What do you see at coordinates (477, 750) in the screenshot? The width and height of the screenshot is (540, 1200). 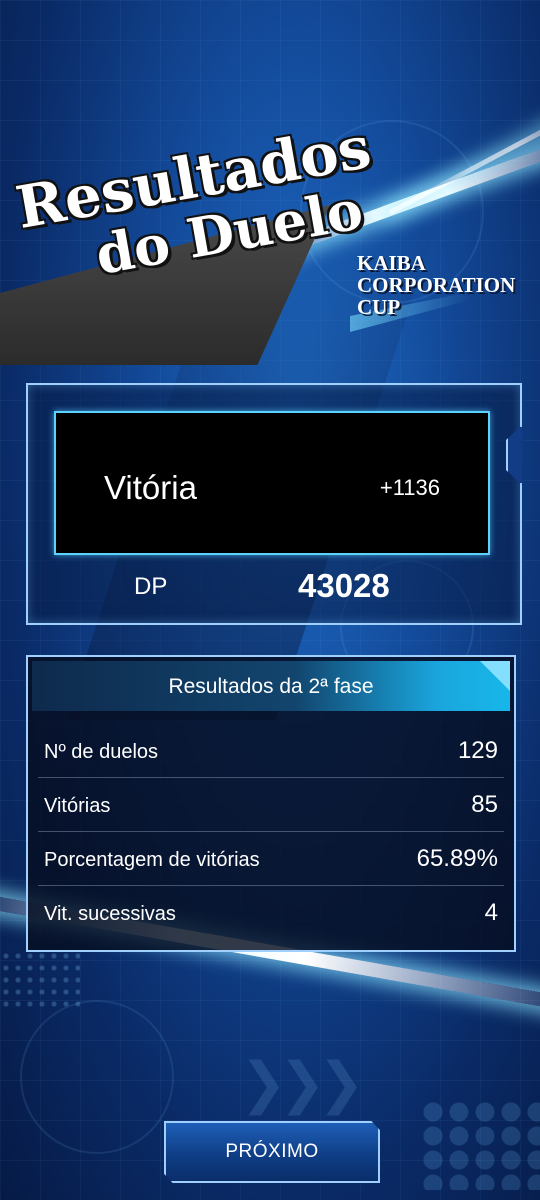 I see `stat-value: 129` at bounding box center [477, 750].